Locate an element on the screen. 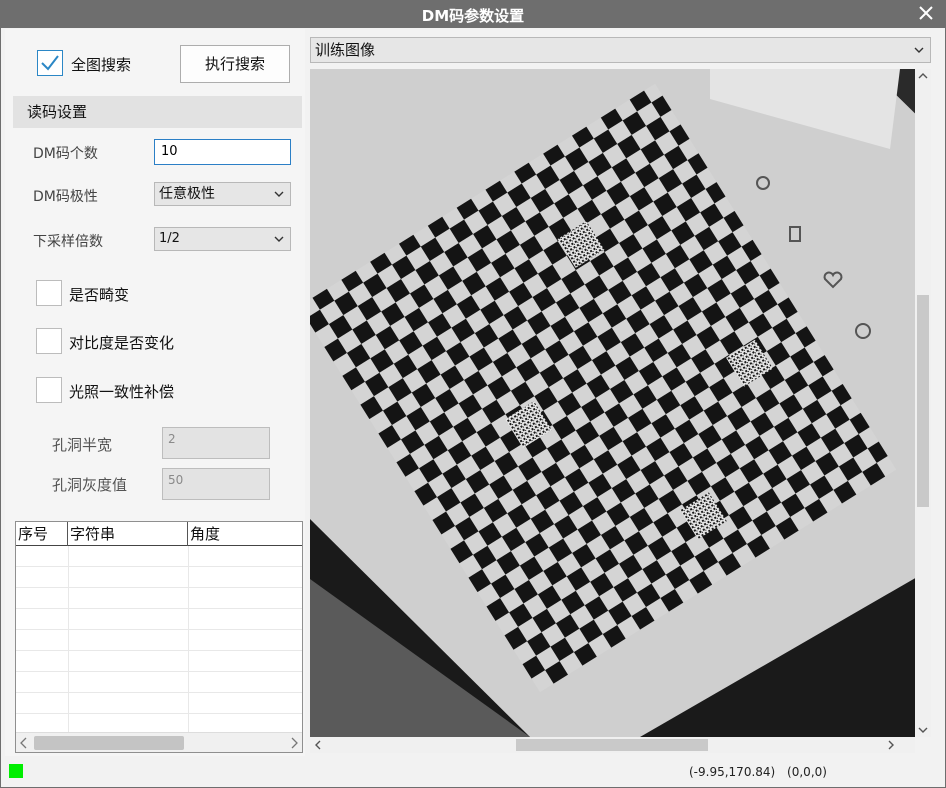 The image size is (946, 788). pixel-value: (0,0,0) is located at coordinates (807, 772).